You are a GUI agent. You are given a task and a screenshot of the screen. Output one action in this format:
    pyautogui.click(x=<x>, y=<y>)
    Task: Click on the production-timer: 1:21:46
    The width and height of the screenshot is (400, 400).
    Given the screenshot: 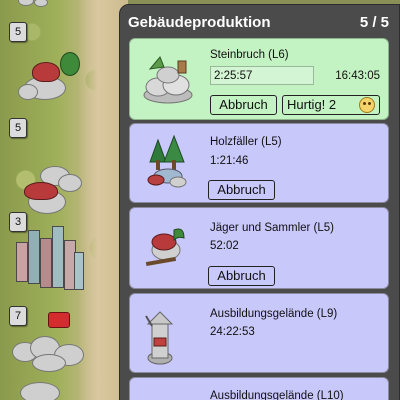 What is the action you would take?
    pyautogui.click(x=229, y=161)
    